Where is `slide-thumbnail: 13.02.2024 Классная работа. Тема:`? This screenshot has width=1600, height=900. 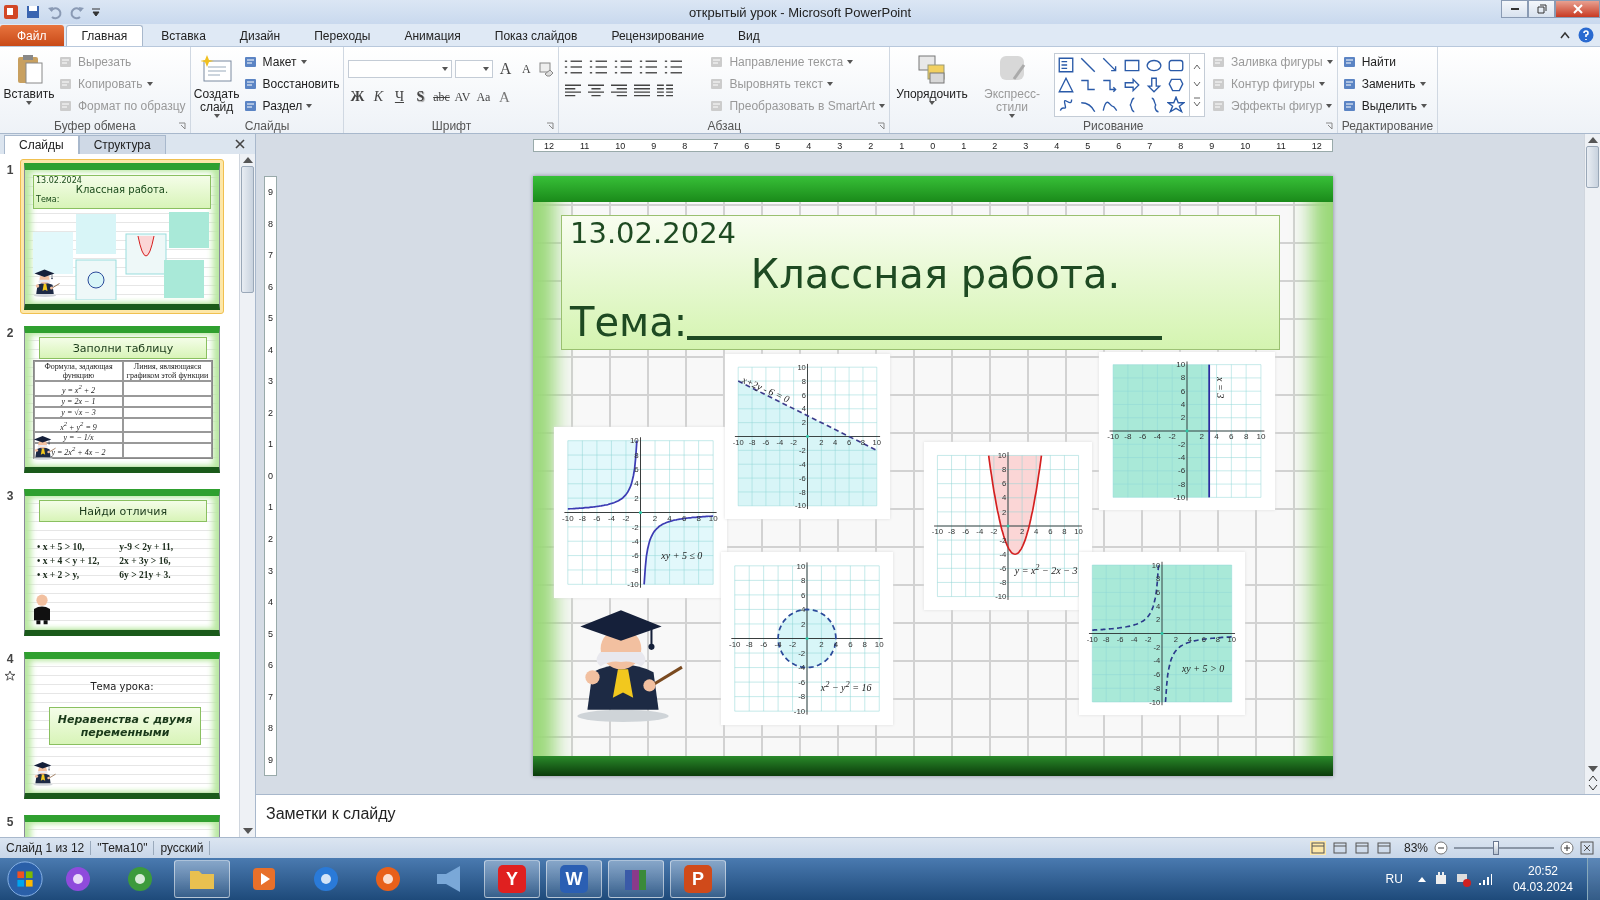
slide-thumbnail: 13.02.2024 Классная работа. Тема: is located at coordinates (122, 236).